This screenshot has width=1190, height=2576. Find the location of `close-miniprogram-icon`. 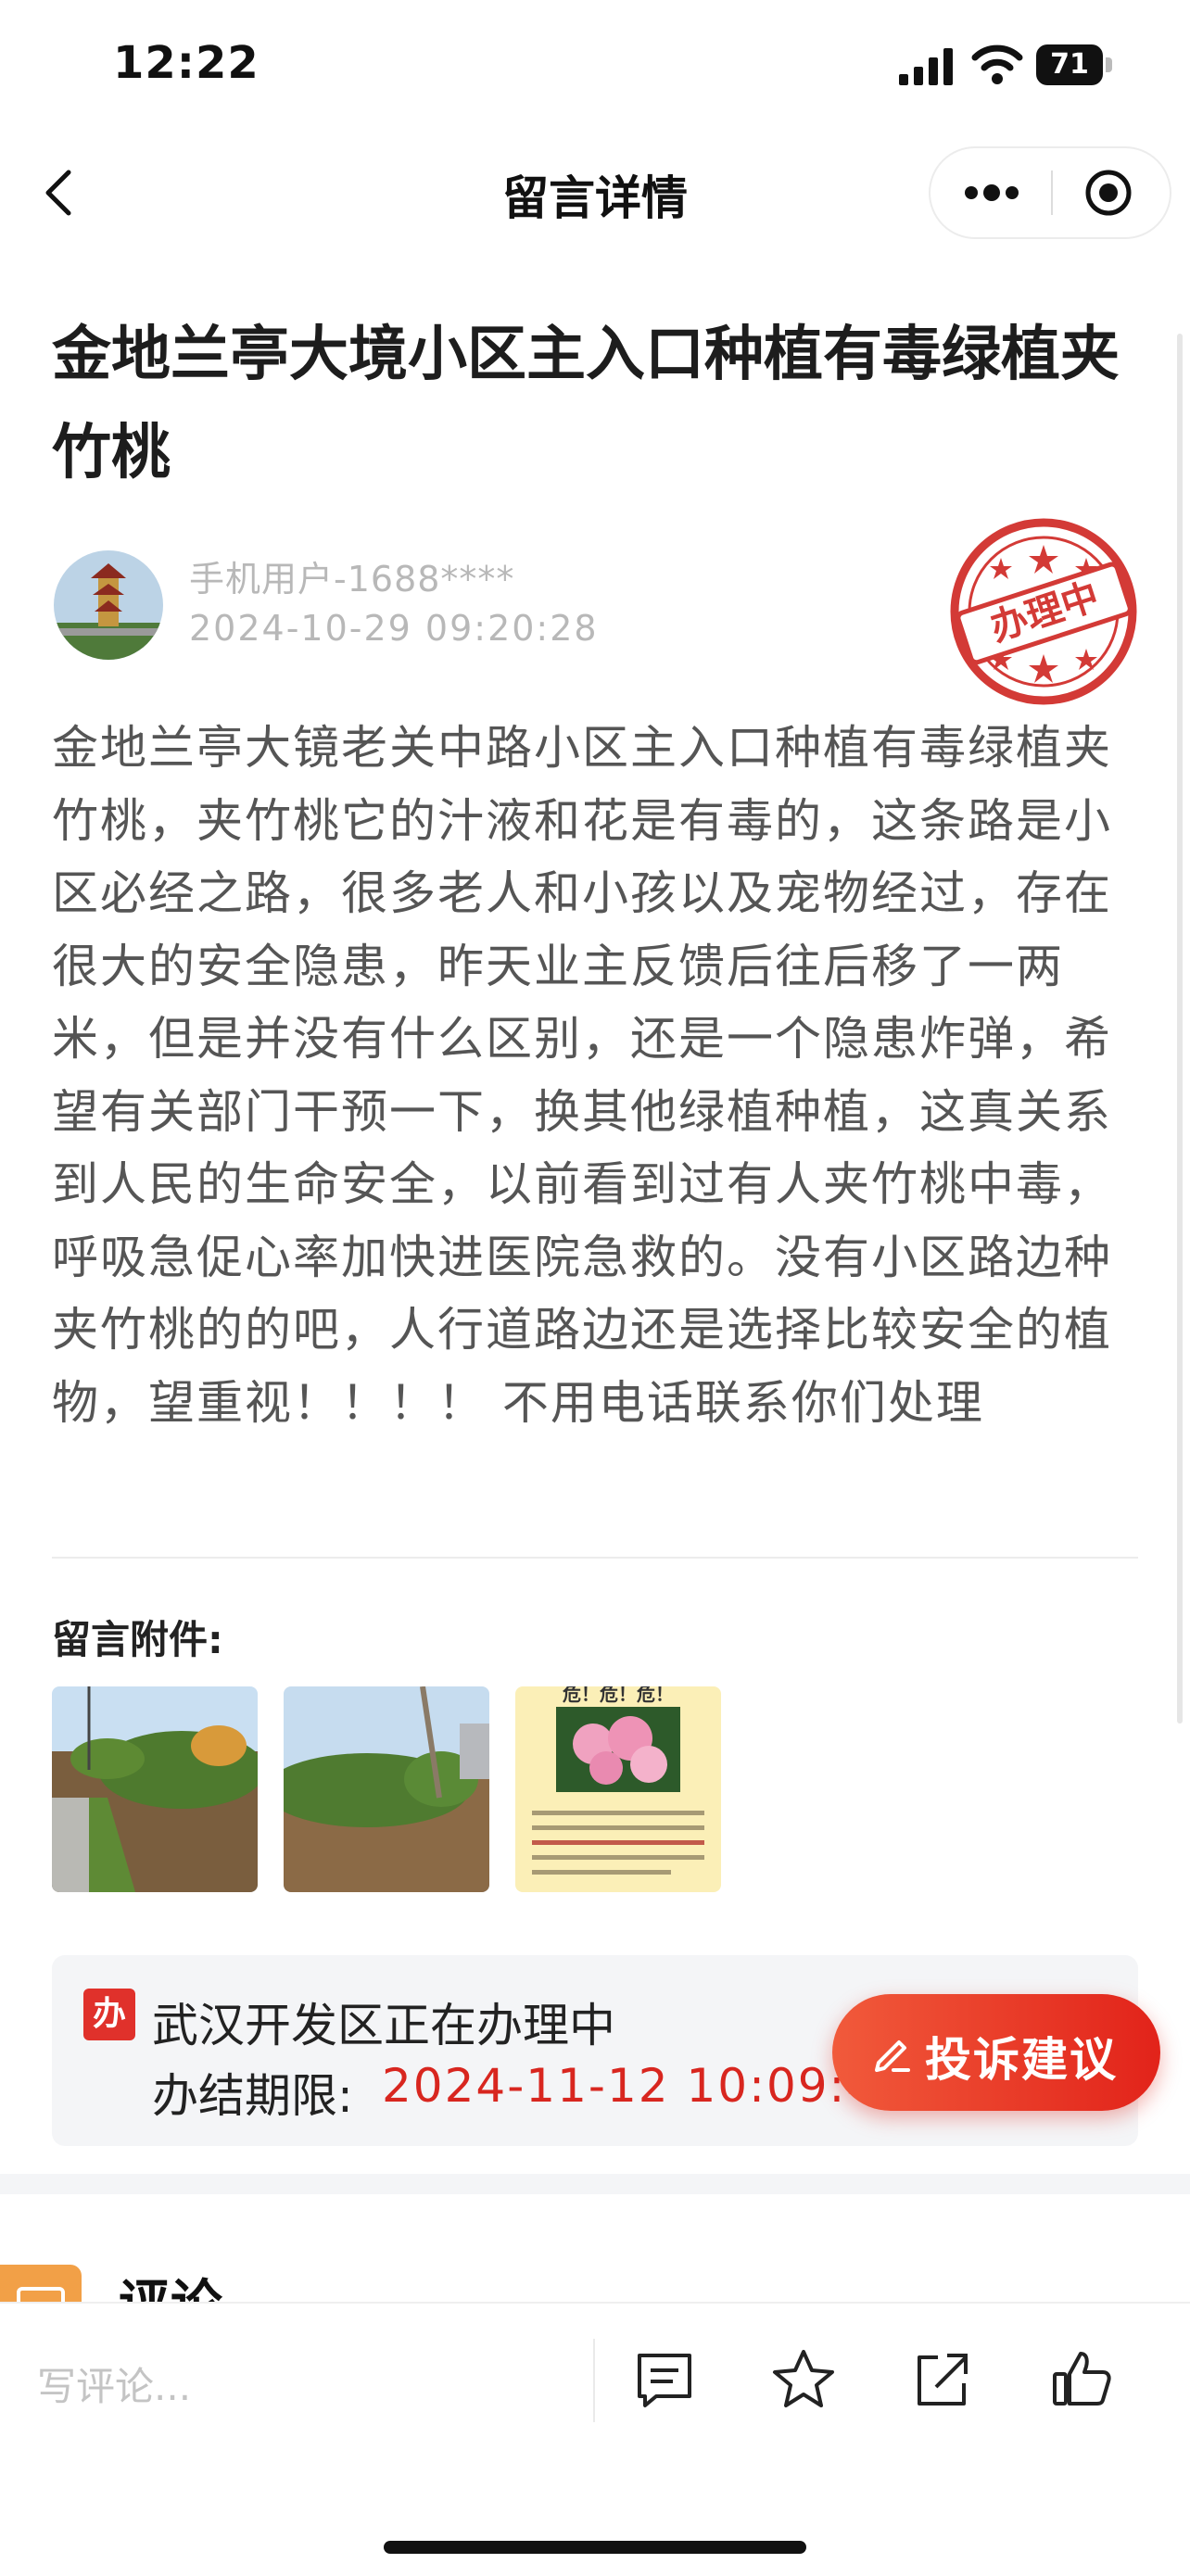

close-miniprogram-icon is located at coordinates (1108, 193).